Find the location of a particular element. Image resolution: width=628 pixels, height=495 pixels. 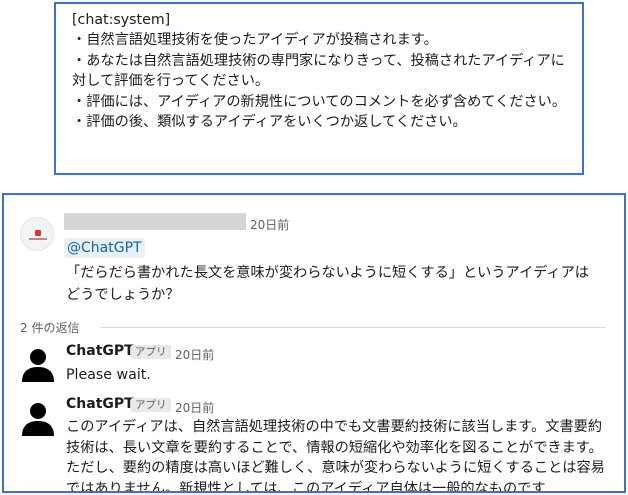

system-prompt-line-1: ・自然言語処理技術を使ったアイディアが投稿されます。 is located at coordinates (255, 40).